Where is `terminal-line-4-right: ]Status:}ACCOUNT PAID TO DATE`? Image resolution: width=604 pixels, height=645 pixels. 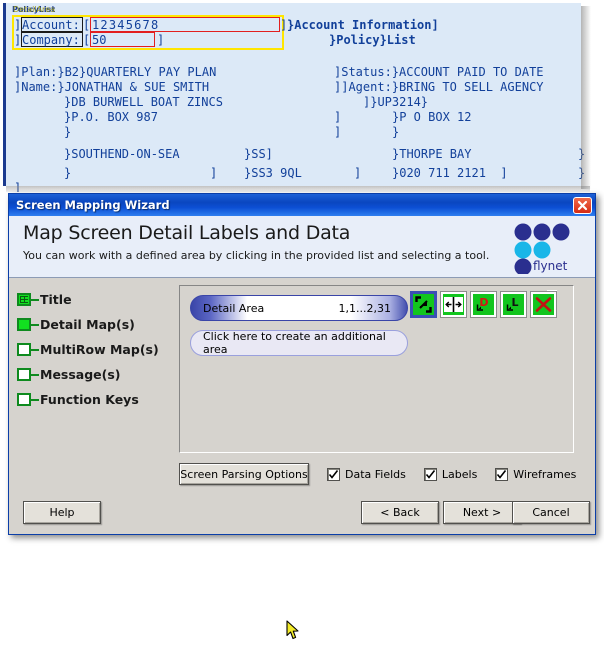 terminal-line-4-right: ]Status:}ACCOUNT PAID TO DATE is located at coordinates (439, 72).